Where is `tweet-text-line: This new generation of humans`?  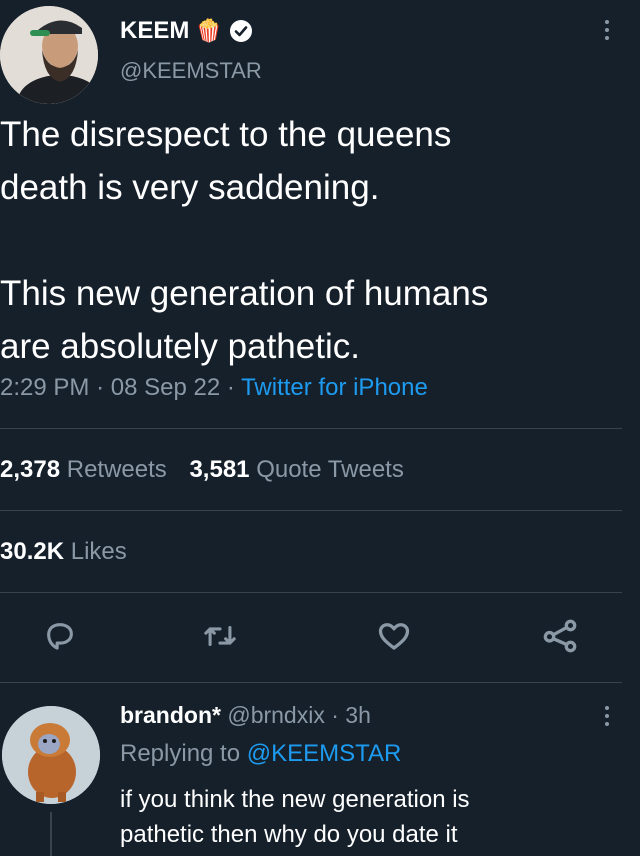 tweet-text-line: This new generation of humans is located at coordinates (244, 293).